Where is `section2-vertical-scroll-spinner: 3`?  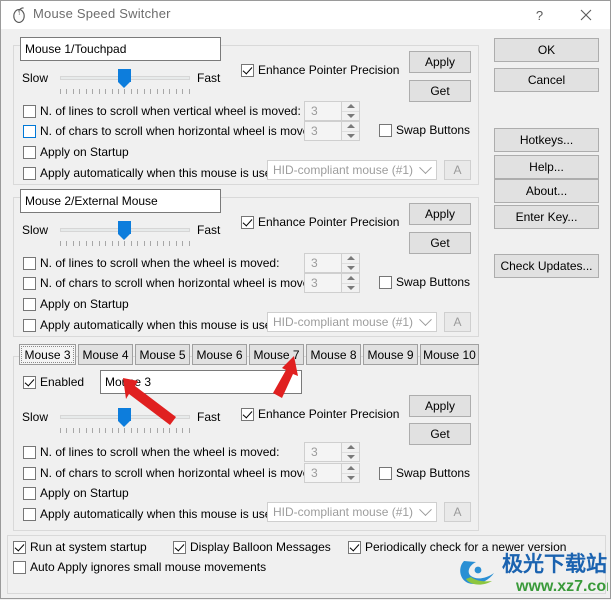 section2-vertical-scroll-spinner: 3 is located at coordinates (332, 263).